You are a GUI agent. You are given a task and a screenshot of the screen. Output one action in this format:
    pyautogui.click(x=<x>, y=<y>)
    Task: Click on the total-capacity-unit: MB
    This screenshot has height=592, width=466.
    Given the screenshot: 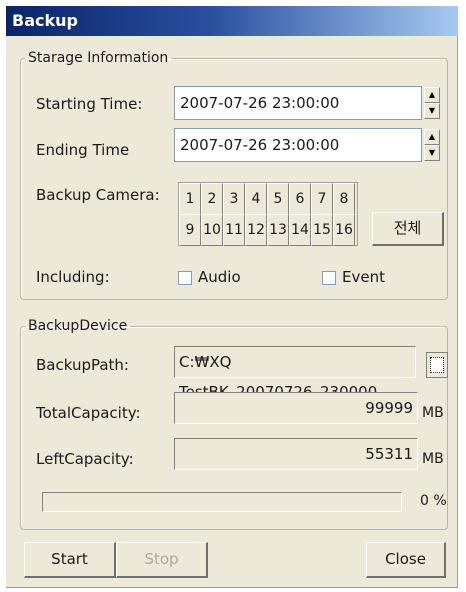 What is the action you would take?
    pyautogui.click(x=433, y=413)
    